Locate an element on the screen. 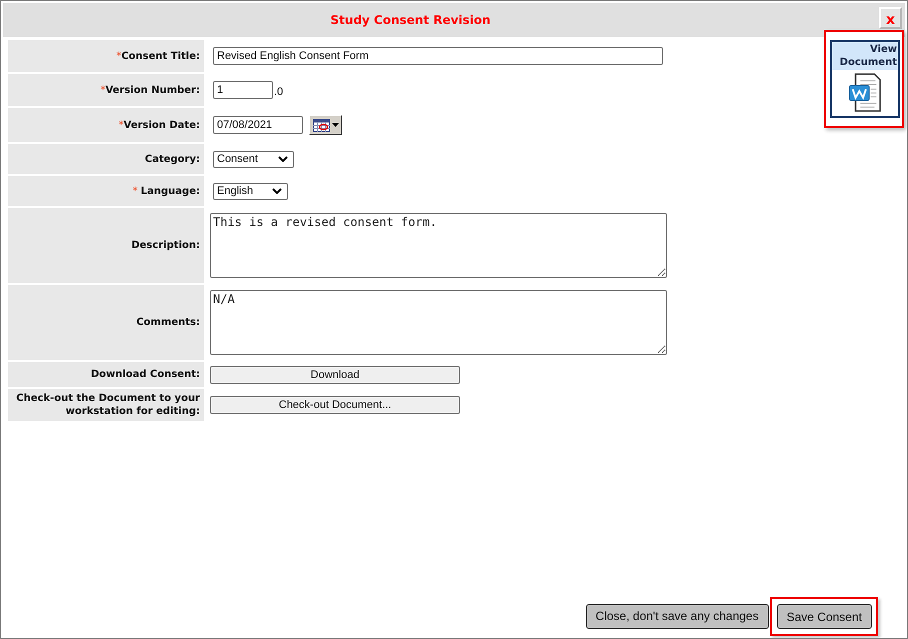  field-label: *Version Date: is located at coordinates (159, 125).